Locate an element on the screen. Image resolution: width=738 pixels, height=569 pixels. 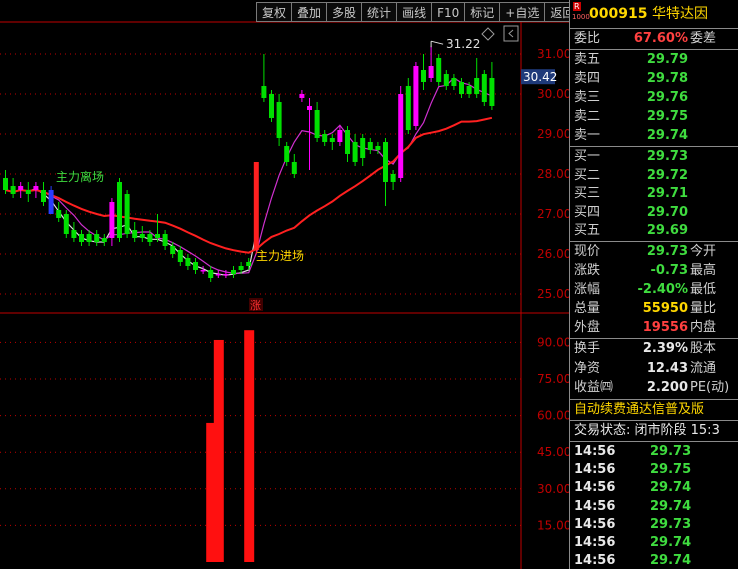
buy-row: 买五 29.69 is located at coordinates (631, 231).